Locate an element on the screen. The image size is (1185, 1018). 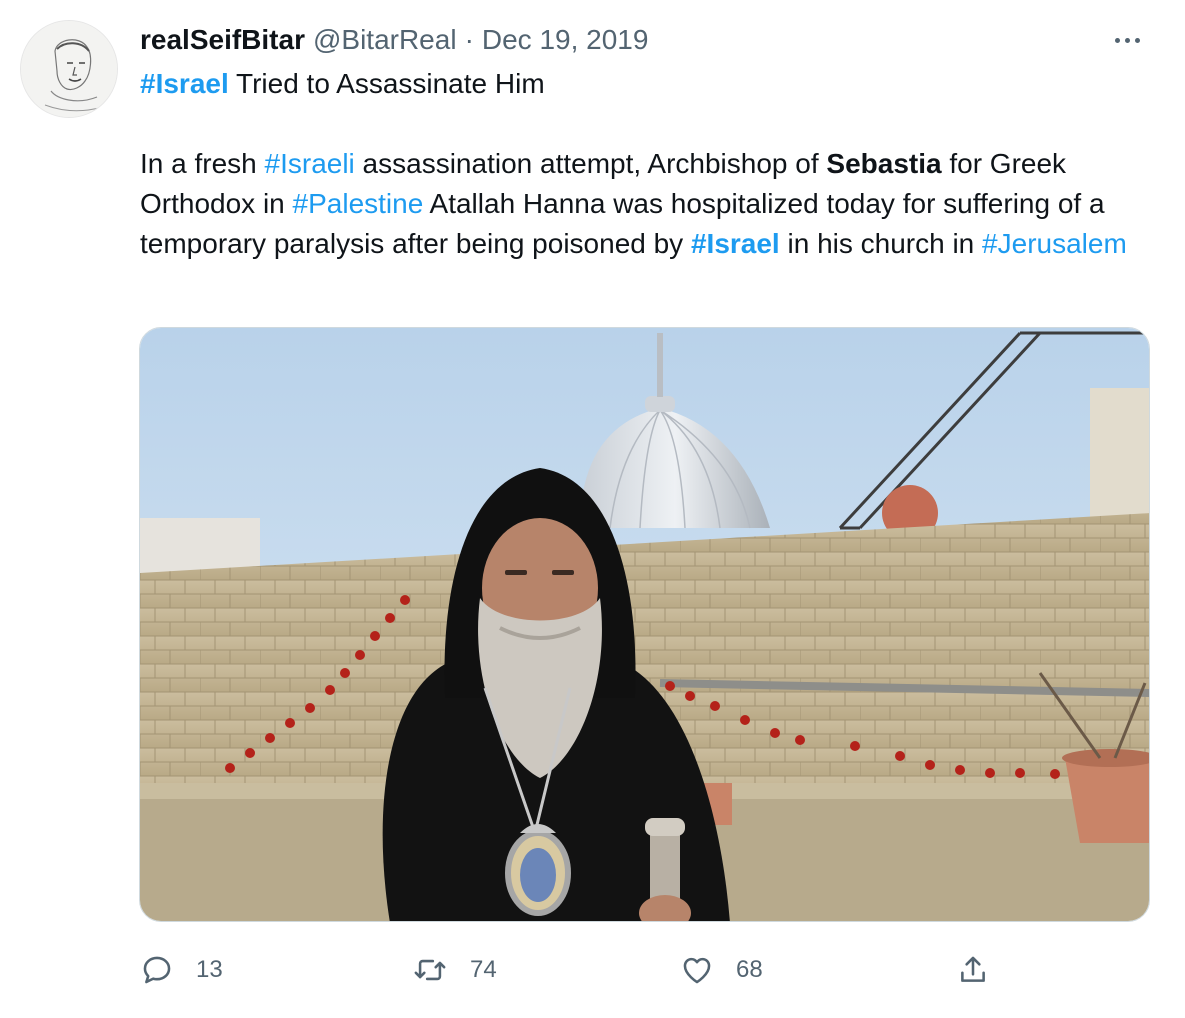
tweet-header: realSeifBitar @BitarReal · Dec 19, 2019 is located at coordinates (394, 40).